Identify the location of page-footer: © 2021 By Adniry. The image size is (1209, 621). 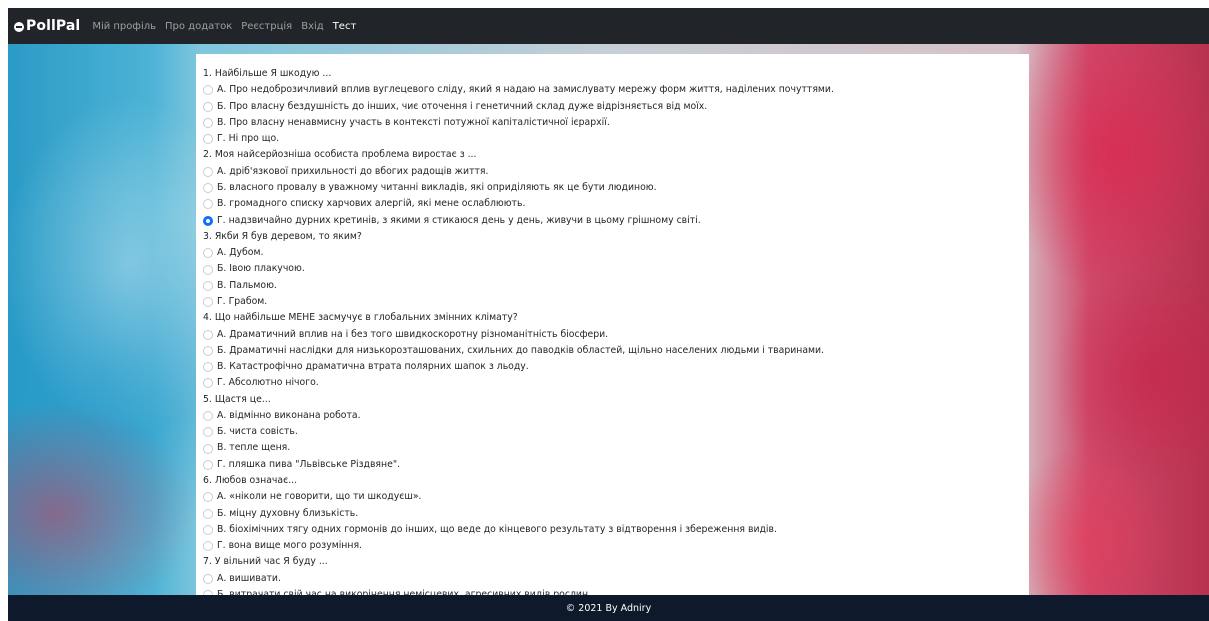
(608, 608).